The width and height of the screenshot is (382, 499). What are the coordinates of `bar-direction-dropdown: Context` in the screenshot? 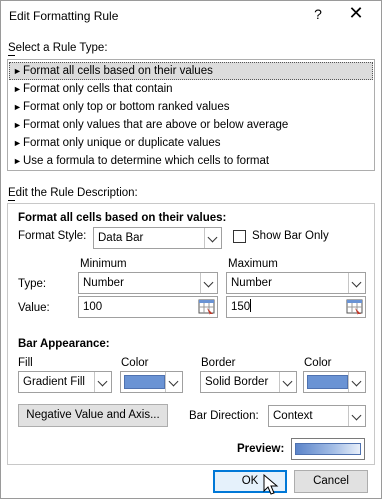 It's located at (317, 416).